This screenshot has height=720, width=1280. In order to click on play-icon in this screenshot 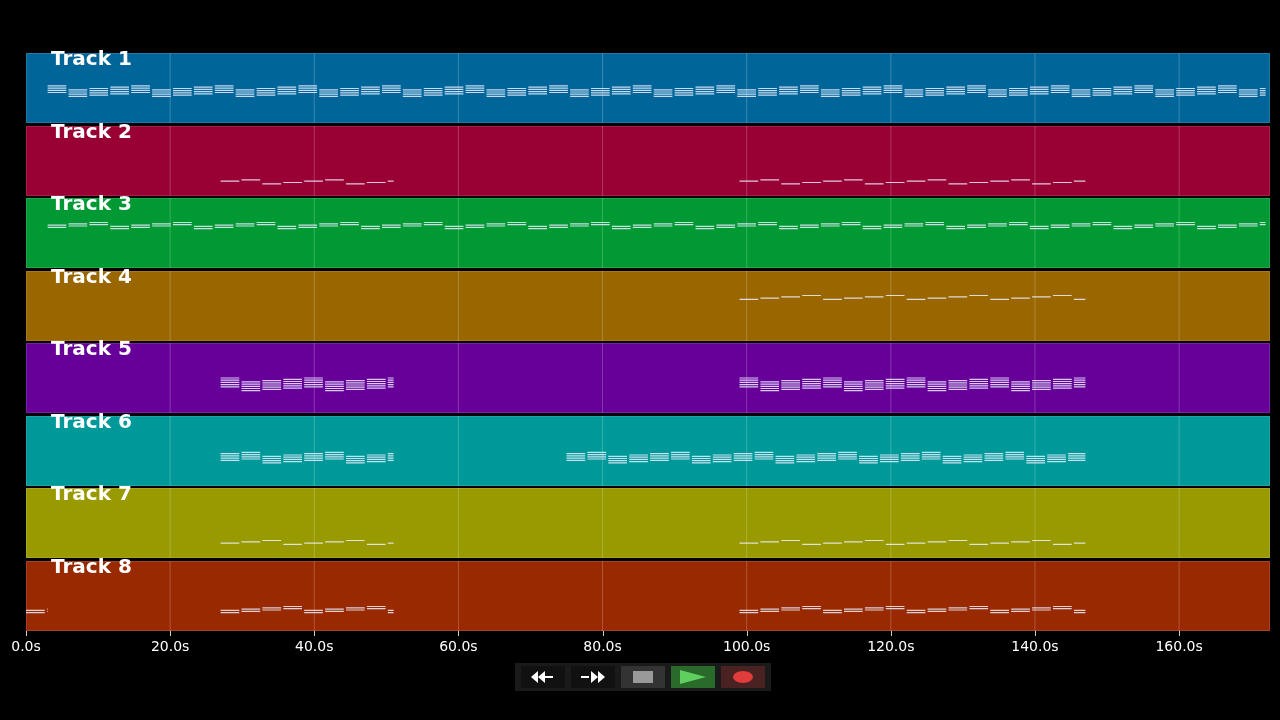, I will do `click(693, 676)`.